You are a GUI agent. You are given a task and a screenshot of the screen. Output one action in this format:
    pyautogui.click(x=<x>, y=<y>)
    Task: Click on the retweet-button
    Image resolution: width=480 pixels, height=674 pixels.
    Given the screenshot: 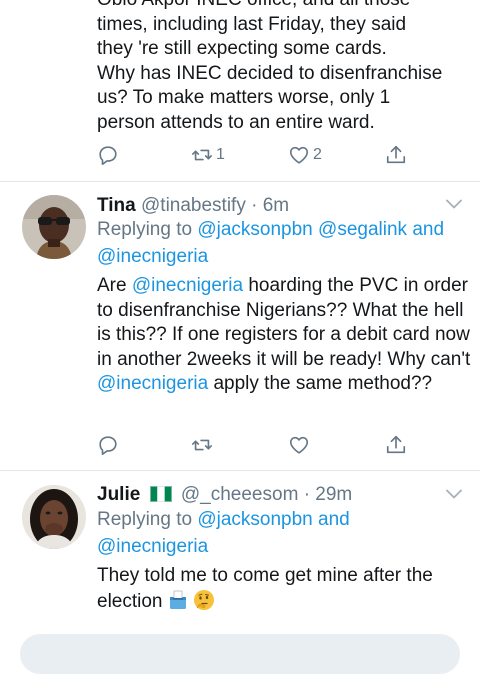 What is the action you would take?
    pyautogui.click(x=202, y=445)
    